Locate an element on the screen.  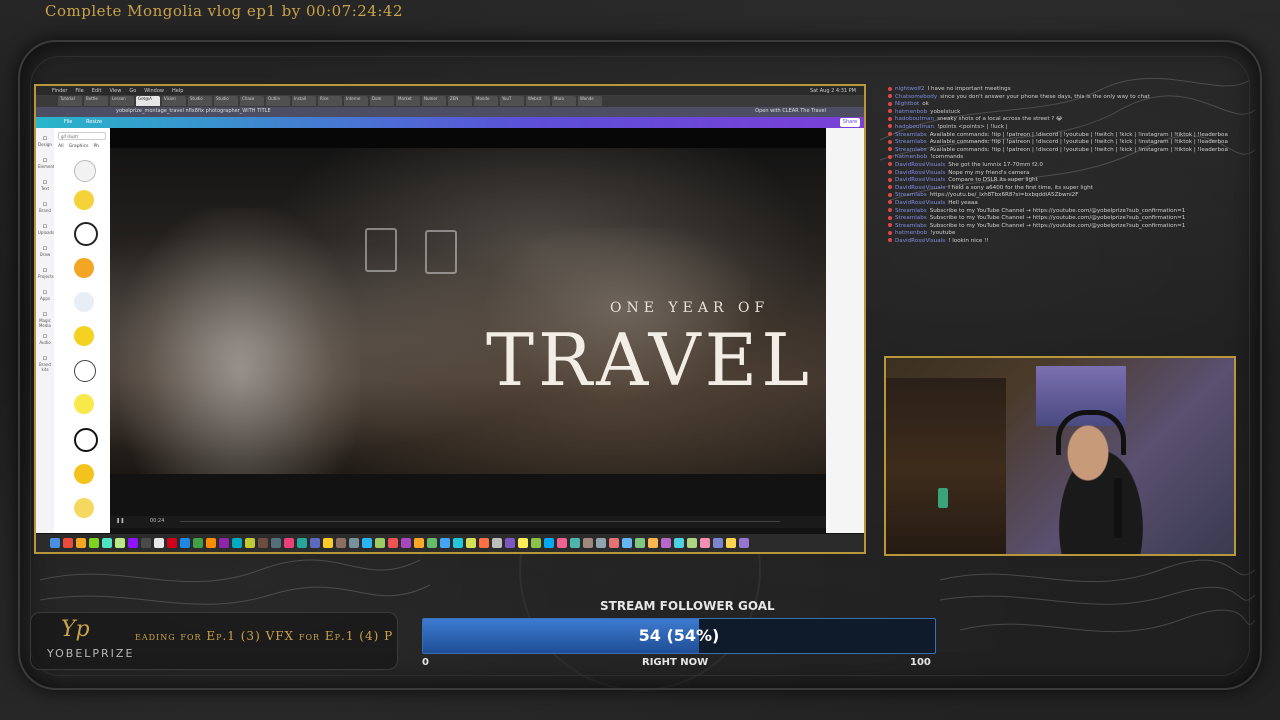
browser-tab: Lesson is located at coordinates (122, 101).